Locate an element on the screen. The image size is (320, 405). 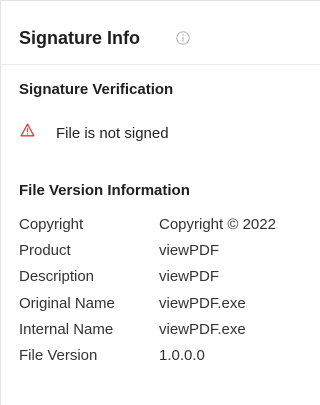
internal-name-value: viewPDF.exe is located at coordinates (202, 329).